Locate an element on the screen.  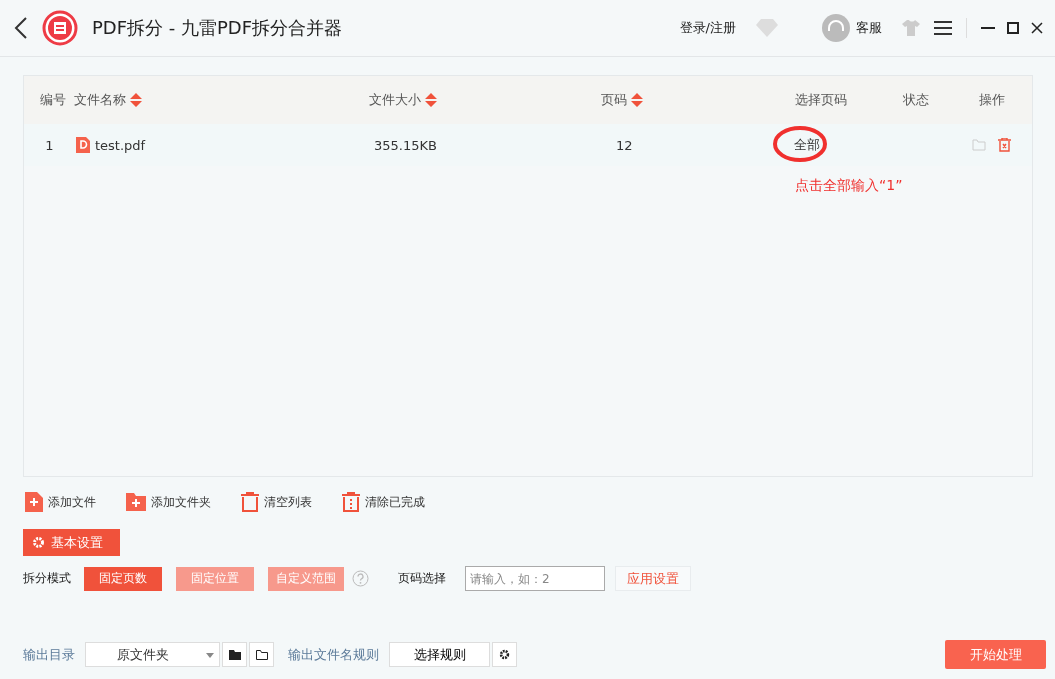
help-icon is located at coordinates (360, 578).